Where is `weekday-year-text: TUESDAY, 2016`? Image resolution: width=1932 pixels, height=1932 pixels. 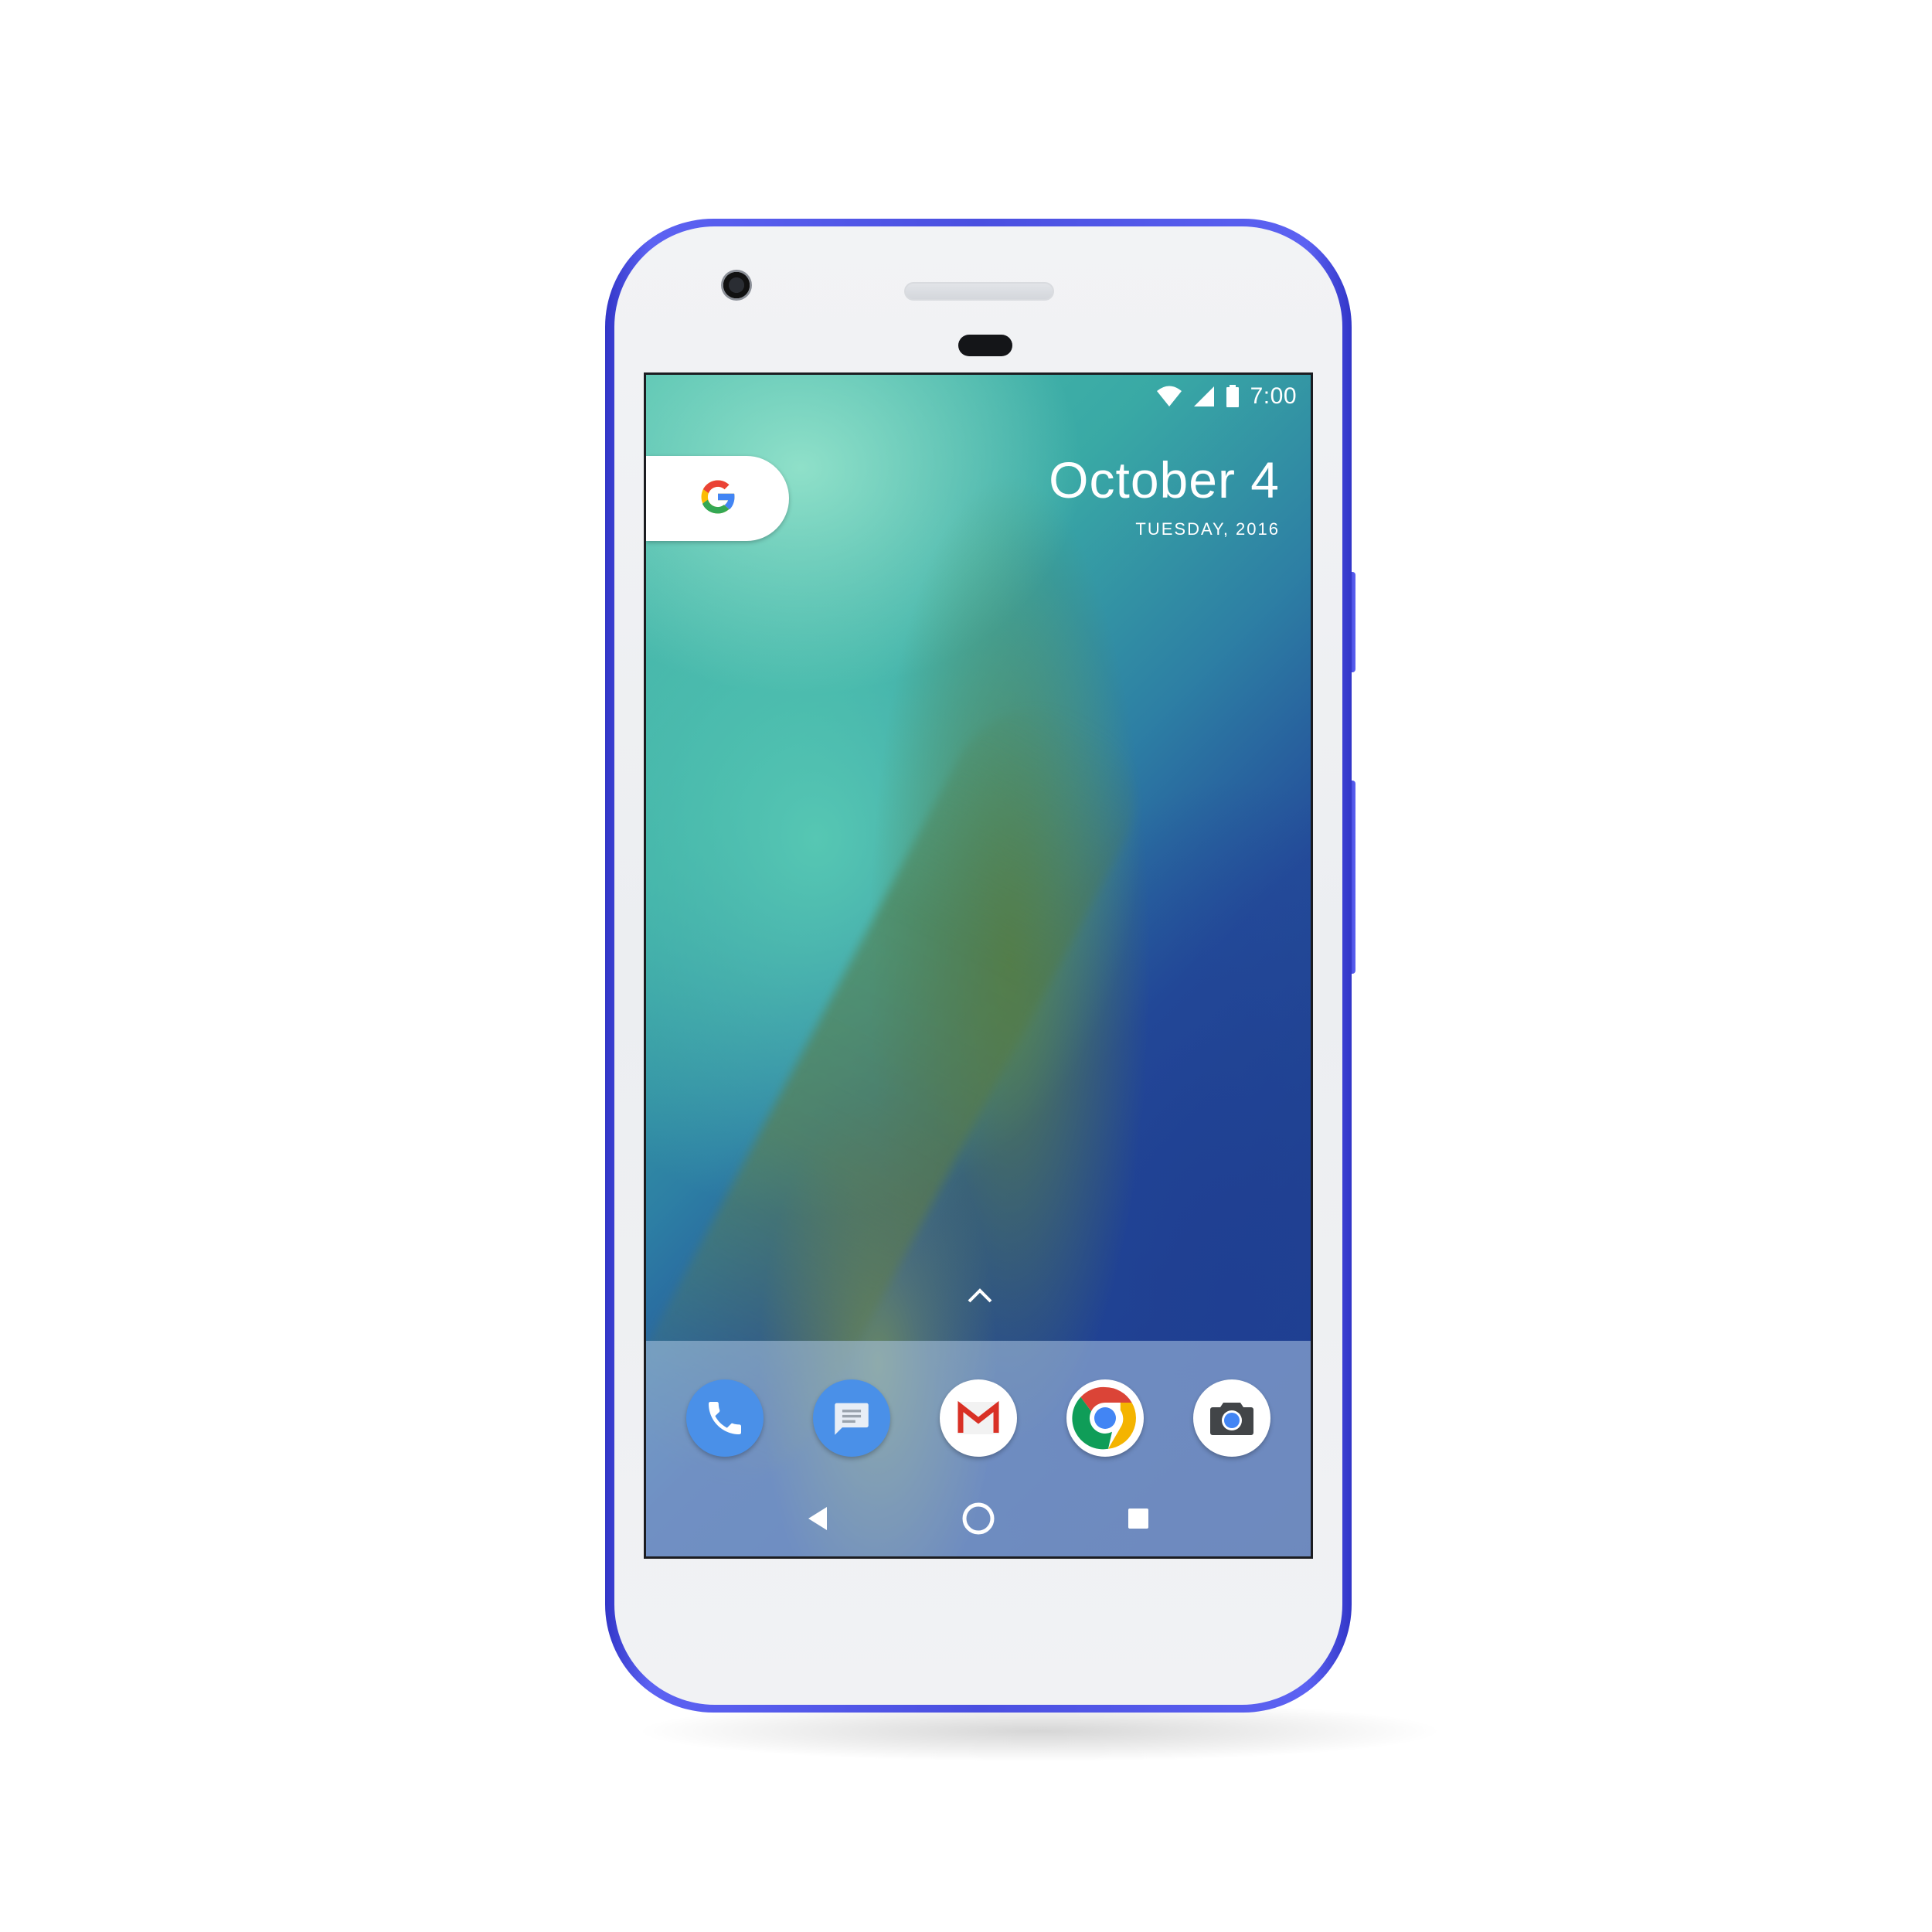 weekday-year-text: TUESDAY, 2016 is located at coordinates (1207, 529).